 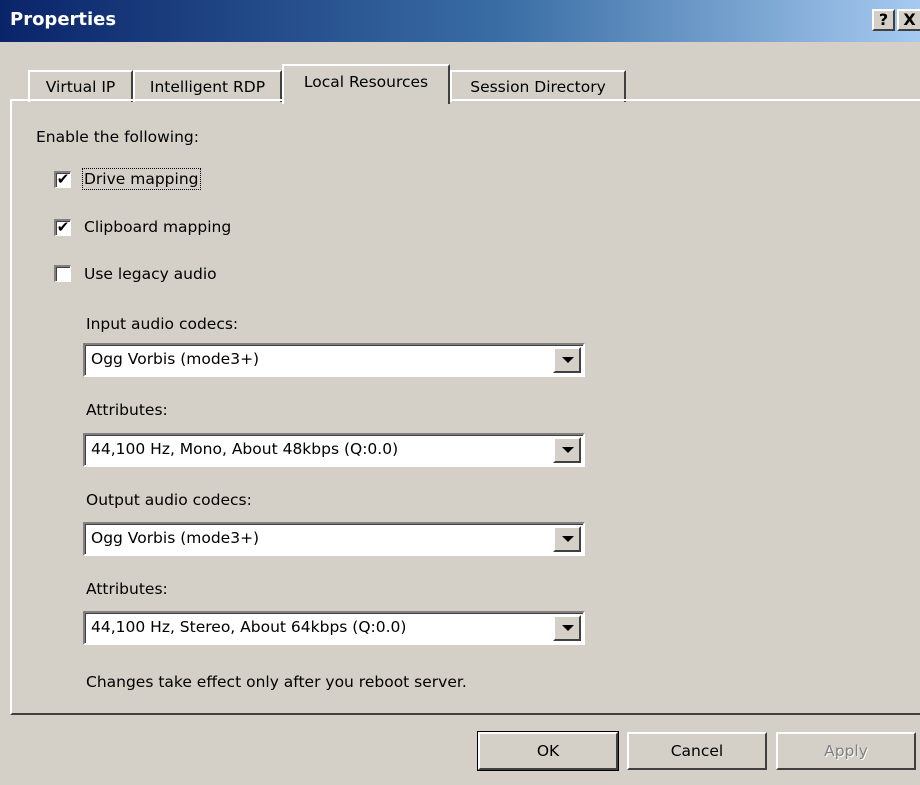 What do you see at coordinates (697, 751) in the screenshot?
I see `cancel-button: Cancel` at bounding box center [697, 751].